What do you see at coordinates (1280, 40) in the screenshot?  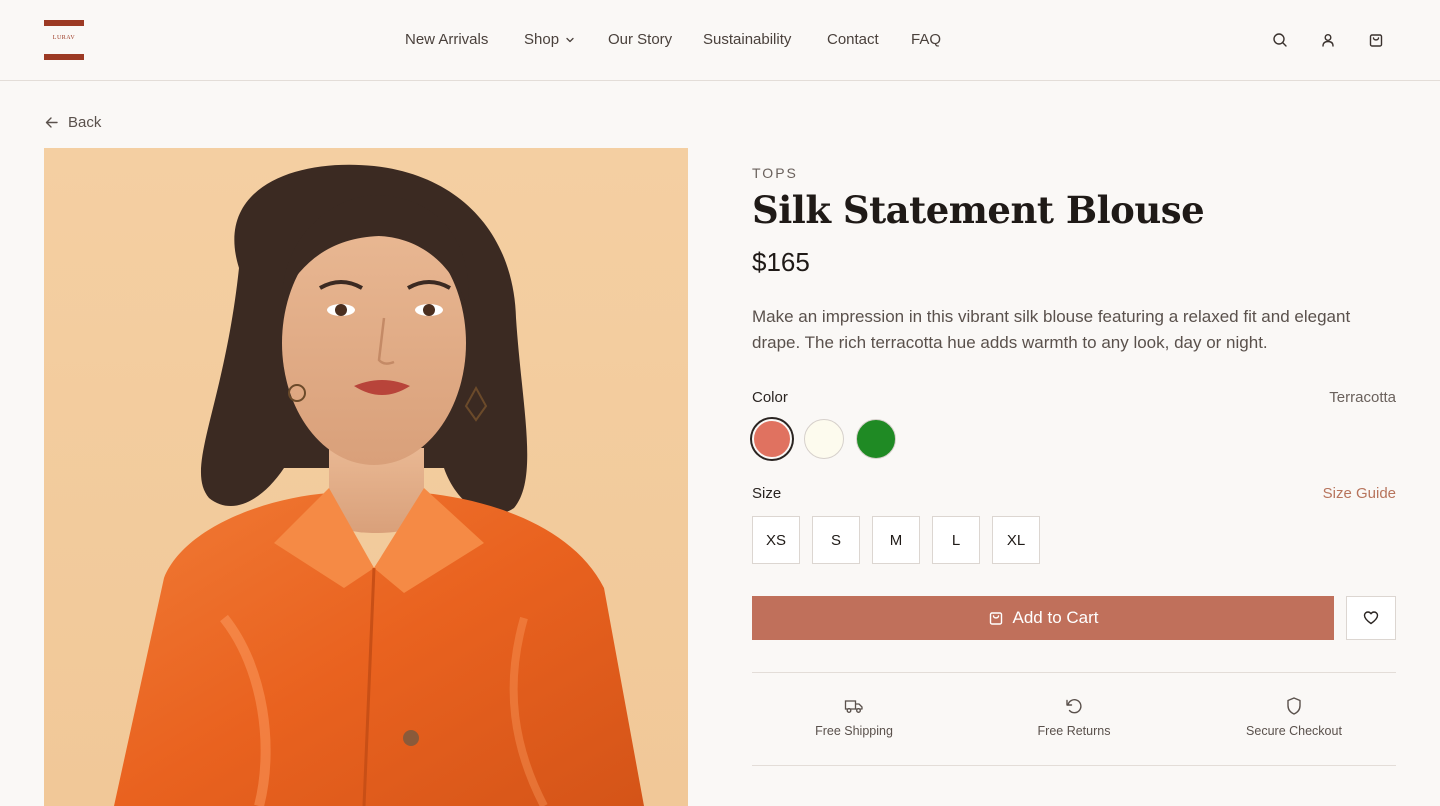 I see `search-icon` at bounding box center [1280, 40].